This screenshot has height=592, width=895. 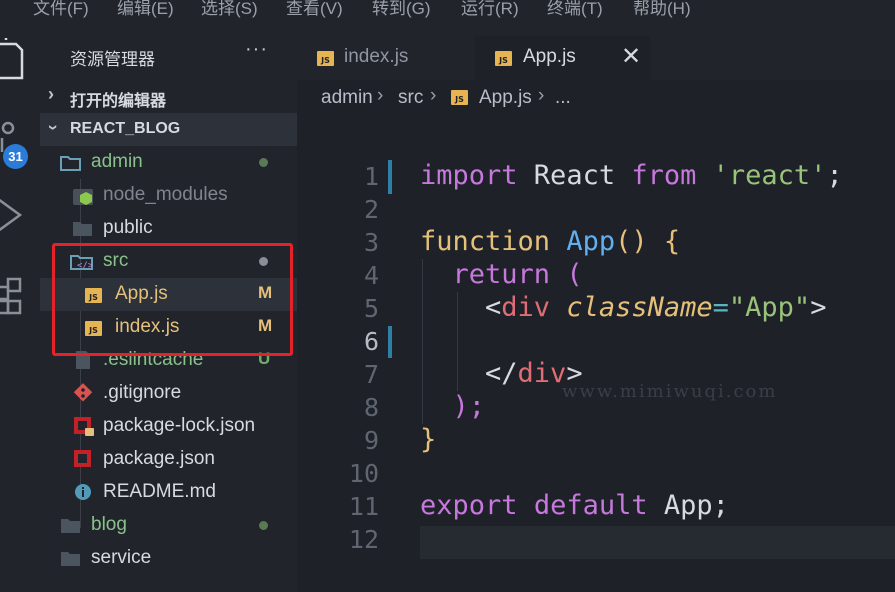 I want to click on line-number: 4, so click(x=371, y=275).